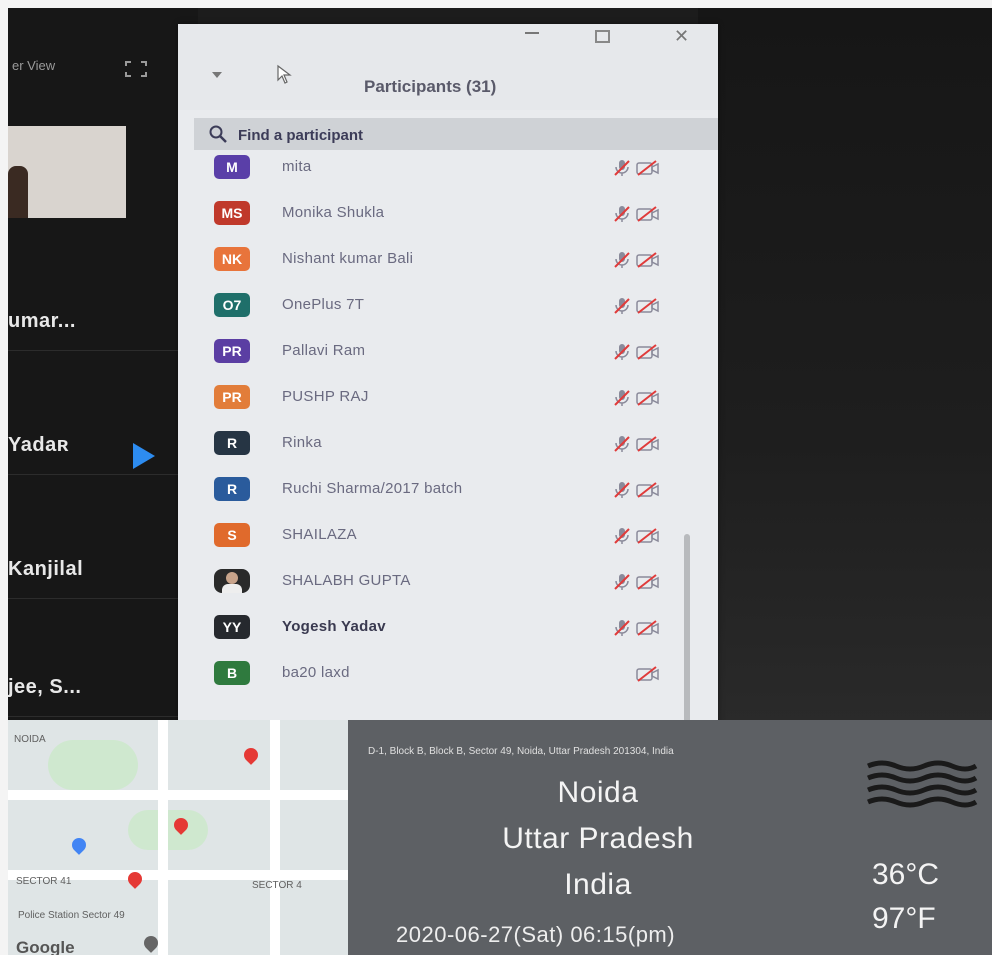  Describe the element at coordinates (598, 838) in the screenshot. I see `state-name: Uttar Pradesh` at that location.